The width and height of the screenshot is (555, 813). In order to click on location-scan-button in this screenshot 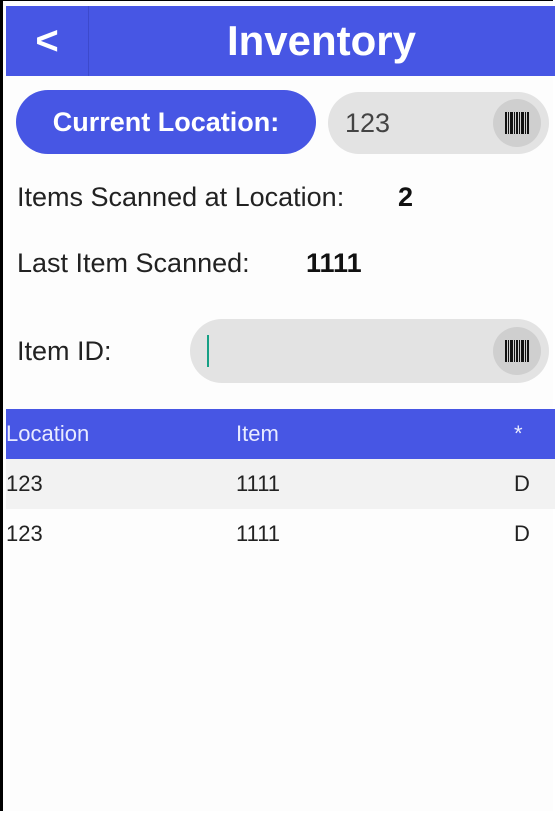, I will do `click(517, 123)`.